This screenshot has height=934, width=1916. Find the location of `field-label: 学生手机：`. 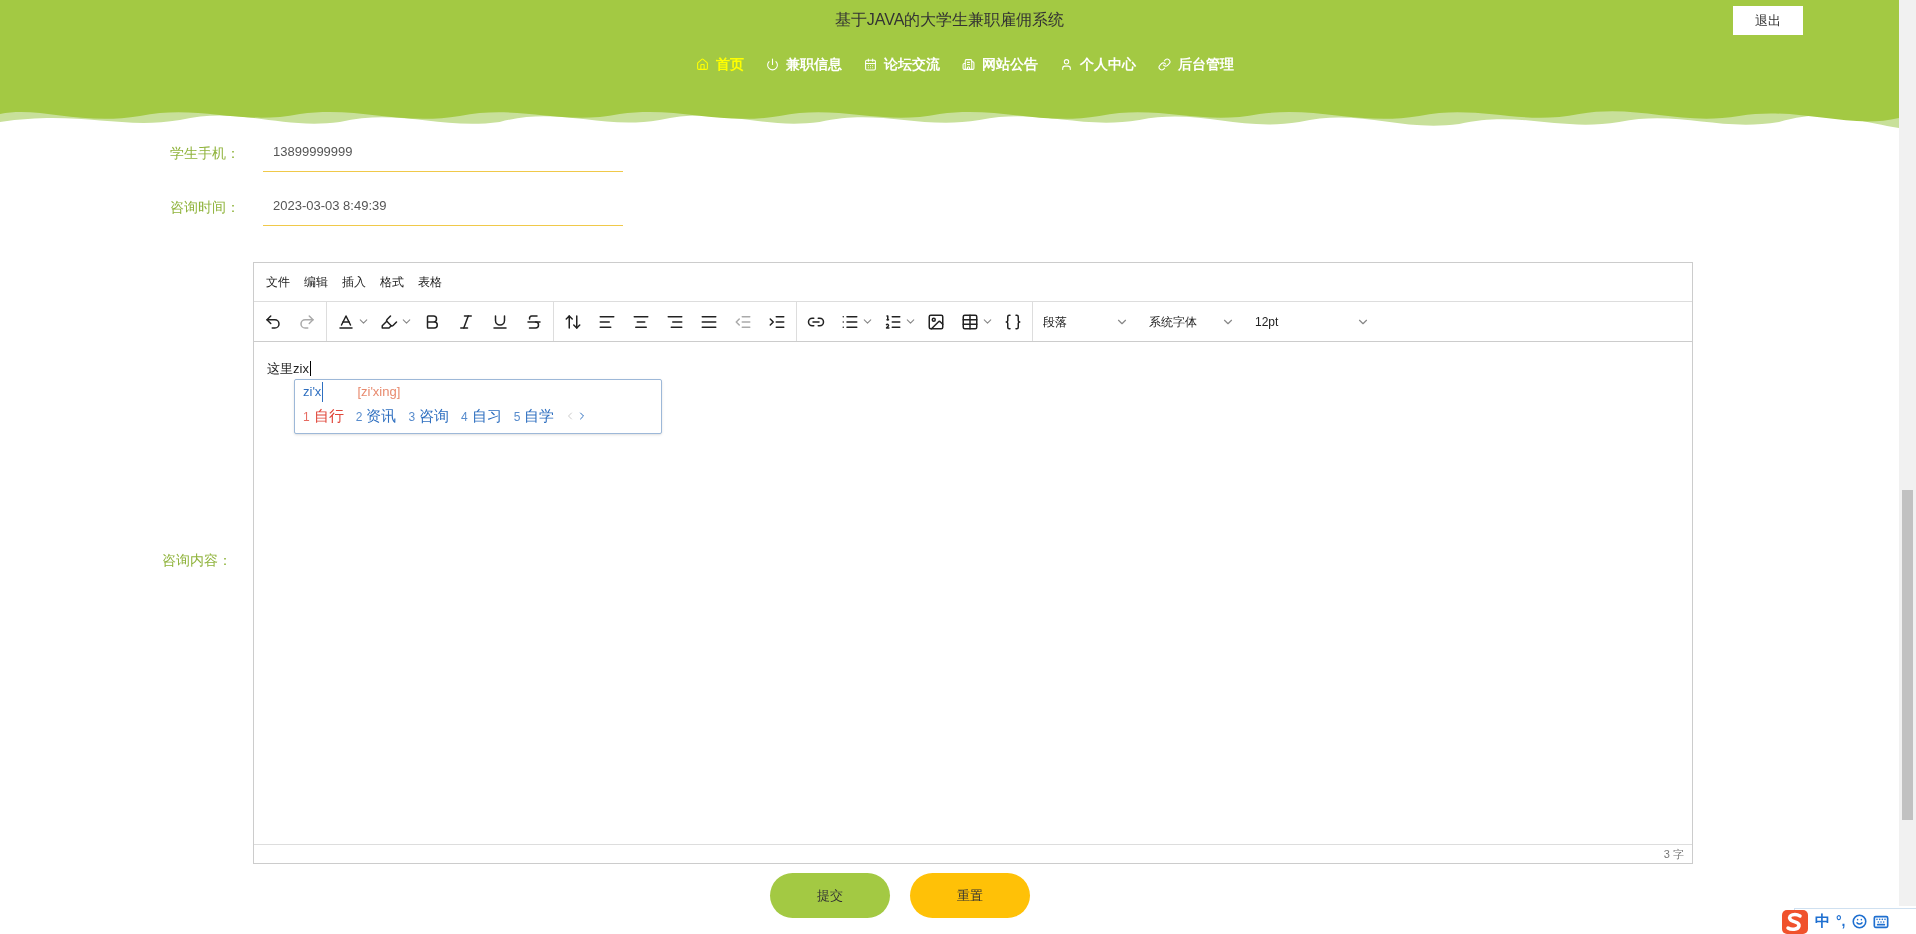

field-label: 学生手机： is located at coordinates (204, 153).